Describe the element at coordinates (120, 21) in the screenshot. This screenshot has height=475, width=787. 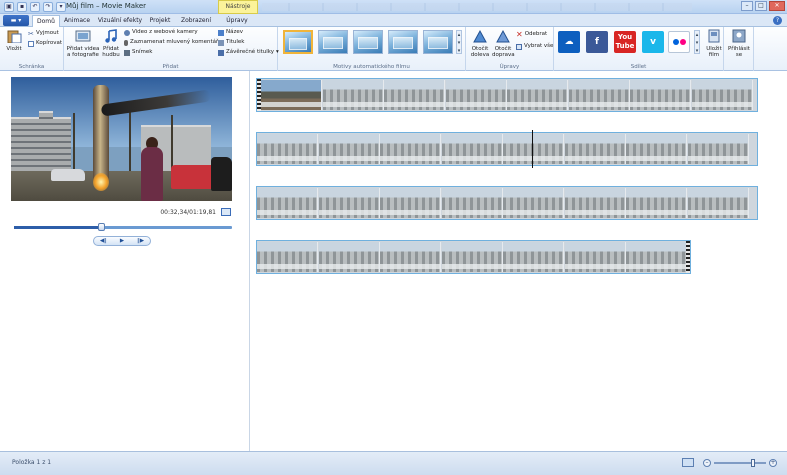
I see `tab-visual-effects: Vizuální efekty` at that location.